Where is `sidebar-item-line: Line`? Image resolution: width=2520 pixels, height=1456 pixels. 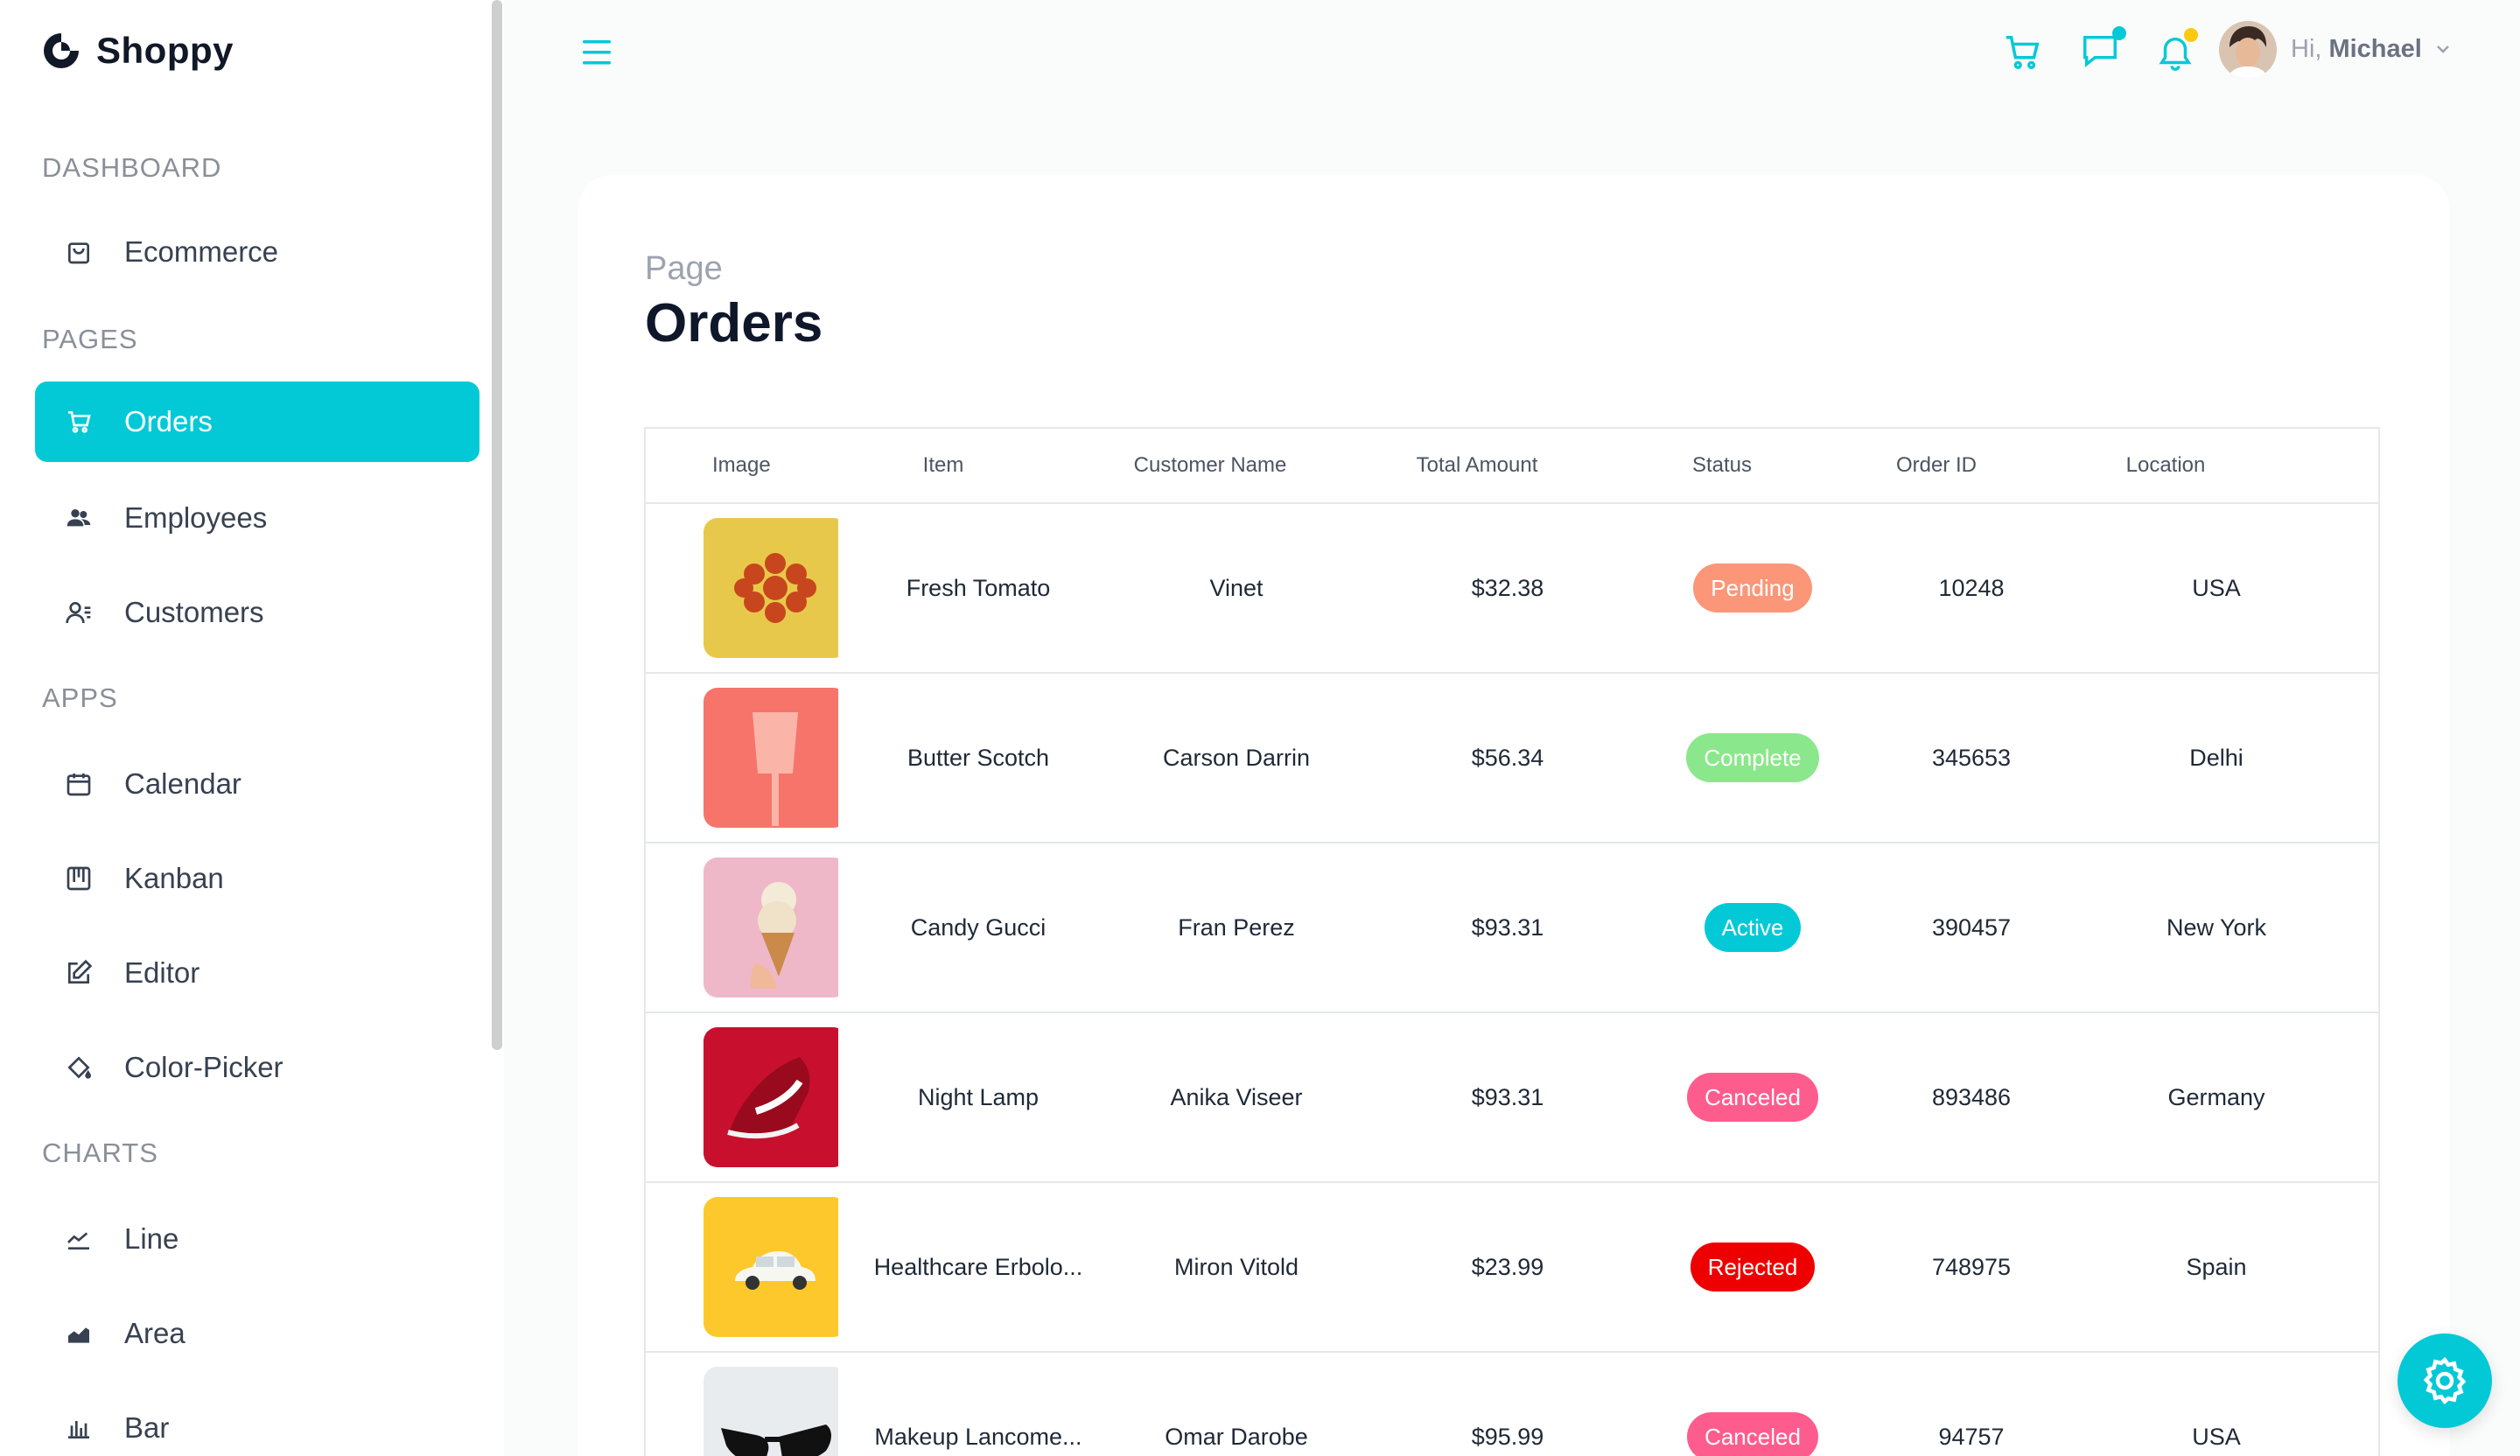 sidebar-item-line: Line is located at coordinates (257, 1239).